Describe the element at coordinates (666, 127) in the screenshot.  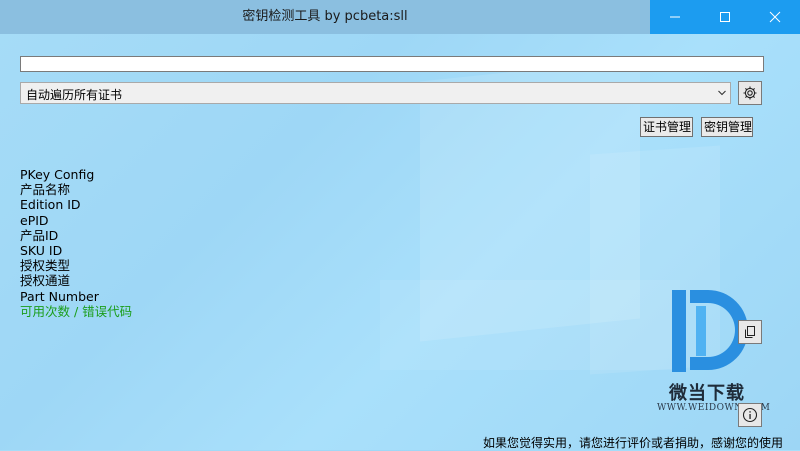
I see `certificate-manage-button: 证书管理` at that location.